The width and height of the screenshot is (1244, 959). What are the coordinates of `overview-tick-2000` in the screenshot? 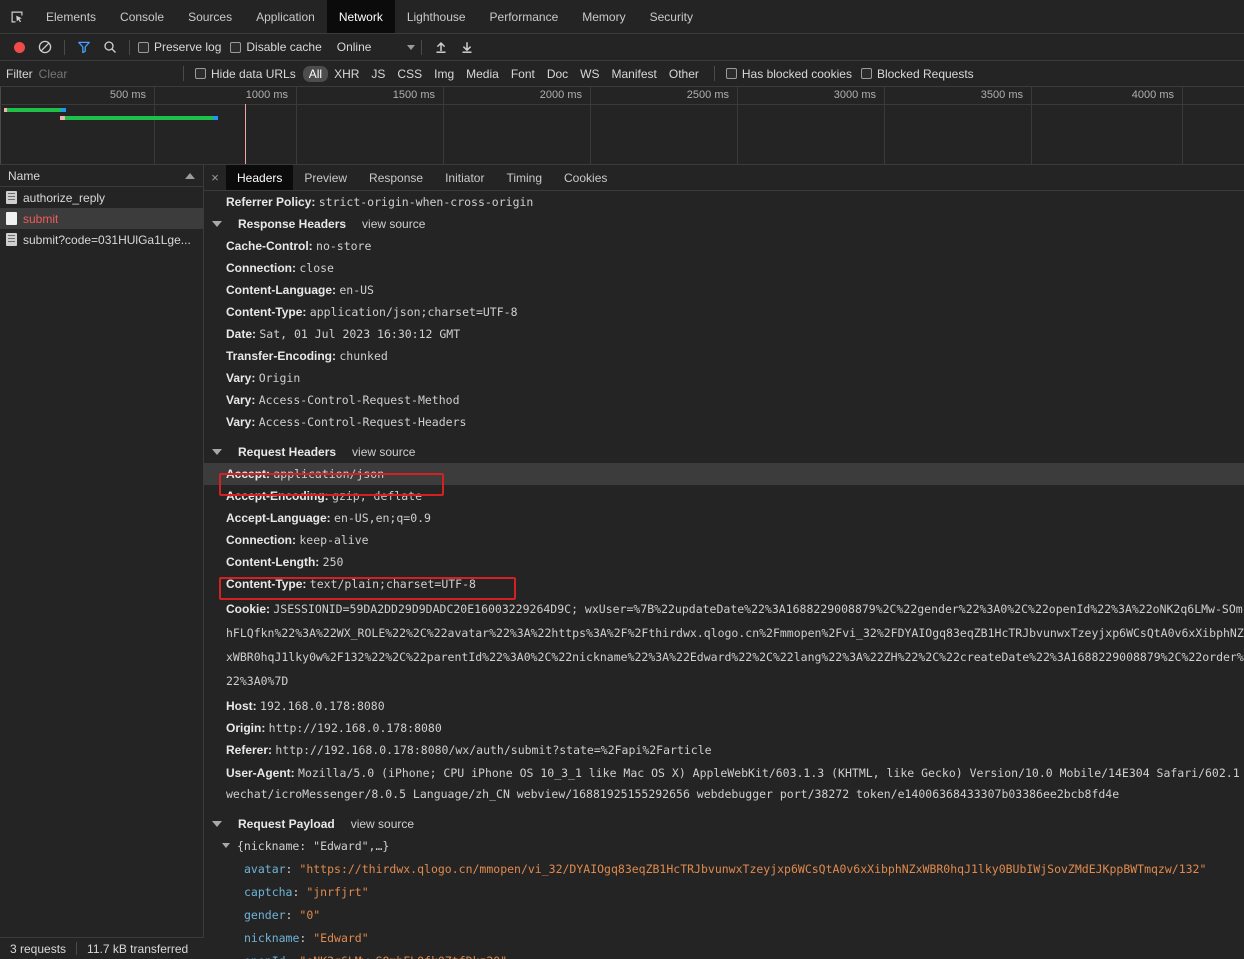 It's located at (590, 125).